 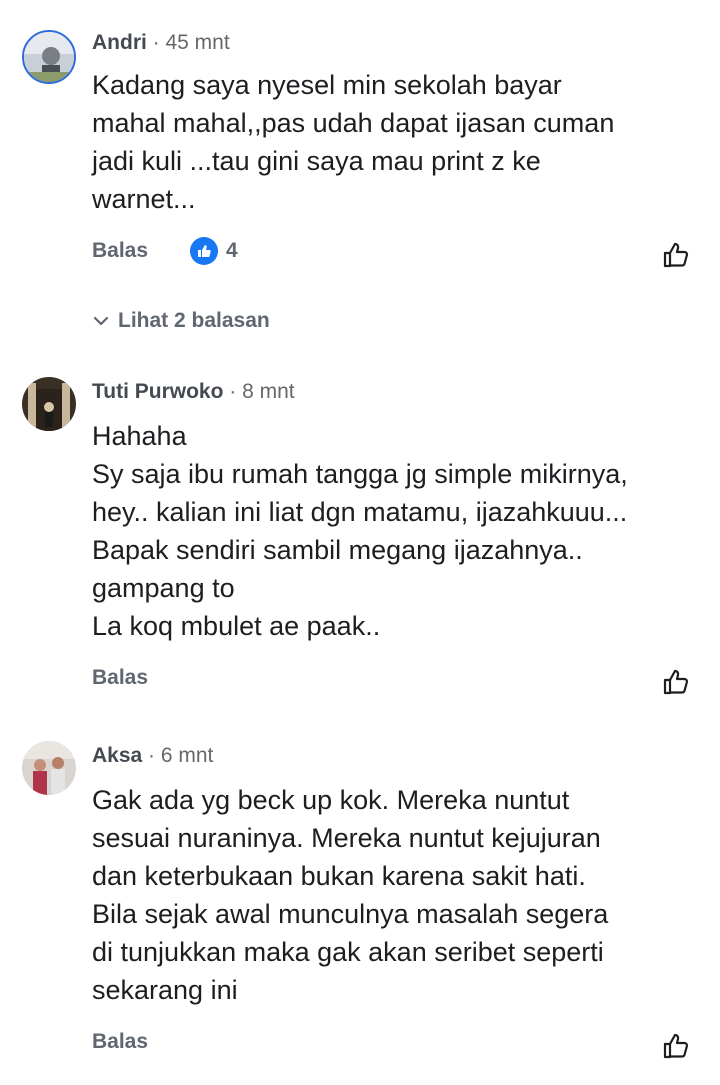 What do you see at coordinates (117, 755) in the screenshot?
I see `author-name: Aksa` at bounding box center [117, 755].